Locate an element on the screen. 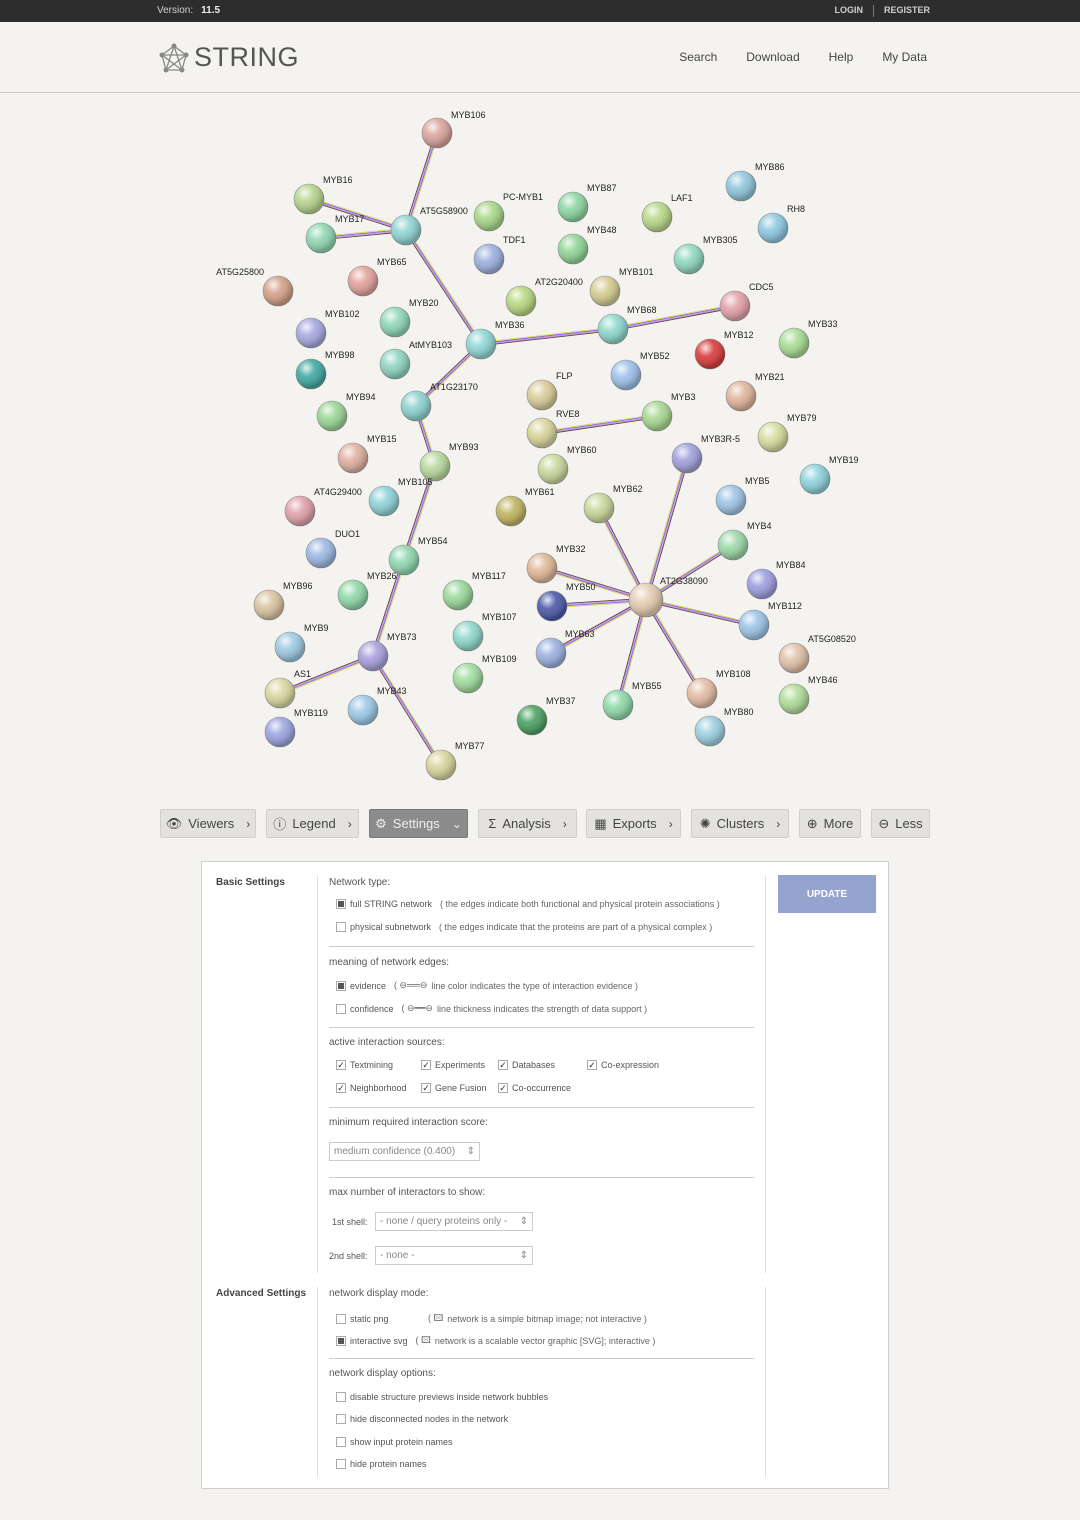  network-node: AT2G20400 is located at coordinates (544, 297).